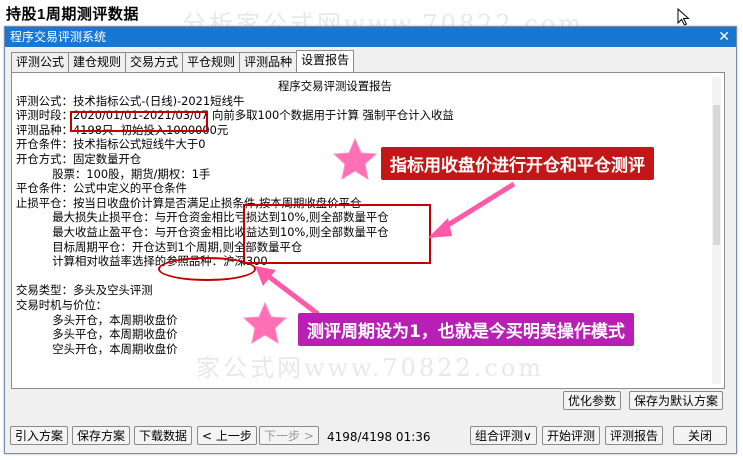 This screenshot has width=743, height=460. I want to click on star-icon, so click(355, 159).